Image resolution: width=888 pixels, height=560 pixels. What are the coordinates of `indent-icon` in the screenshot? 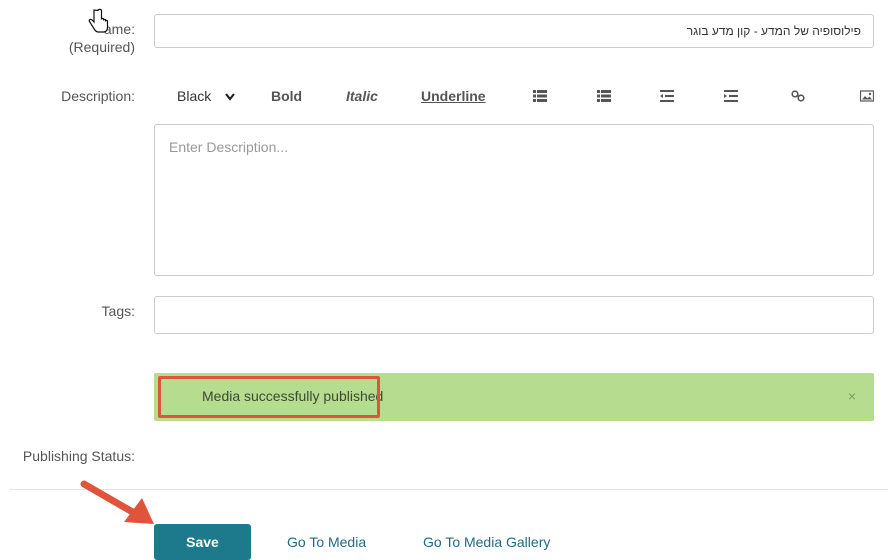 It's located at (731, 96).